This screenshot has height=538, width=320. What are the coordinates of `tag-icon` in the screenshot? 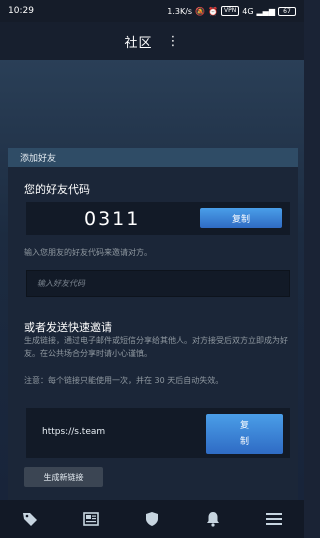 It's located at (30, 519).